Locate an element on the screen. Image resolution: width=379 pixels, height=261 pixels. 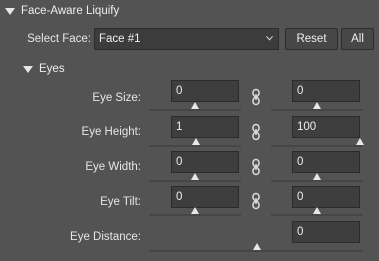
eye-tilt-label: Eye Tilt: is located at coordinates (120, 202).